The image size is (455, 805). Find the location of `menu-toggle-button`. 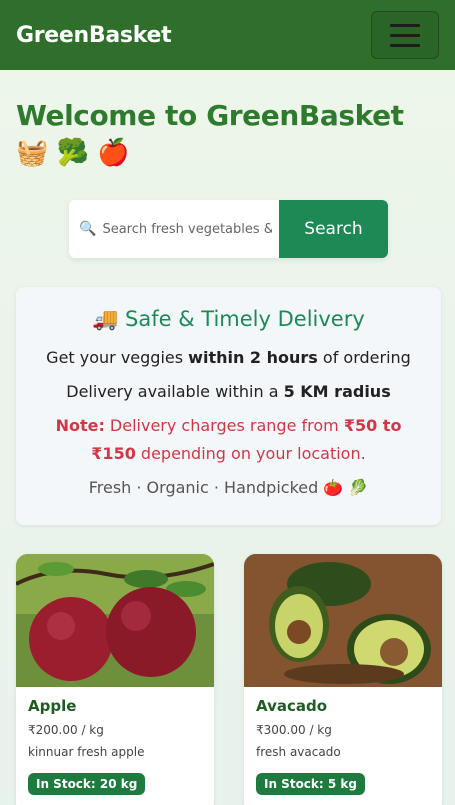

menu-toggle-button is located at coordinates (405, 35).